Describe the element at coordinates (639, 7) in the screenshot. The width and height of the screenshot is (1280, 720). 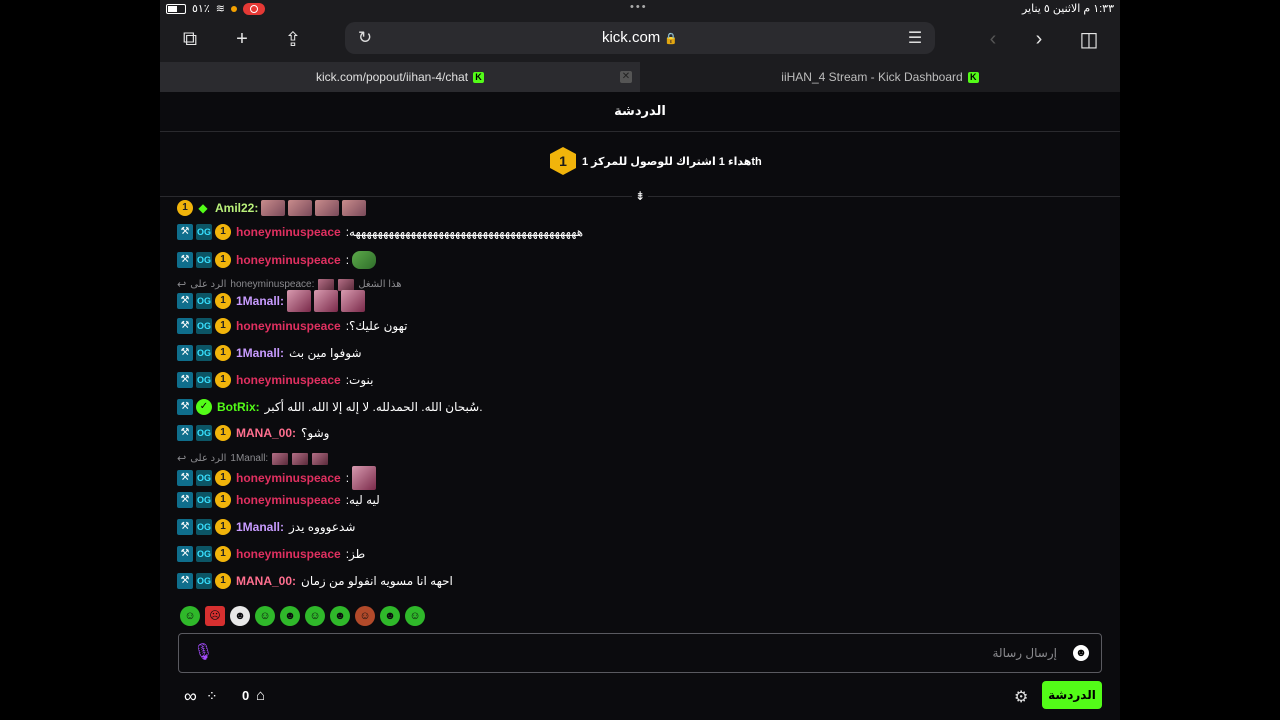
I see `multitasking-dots: •••` at that location.